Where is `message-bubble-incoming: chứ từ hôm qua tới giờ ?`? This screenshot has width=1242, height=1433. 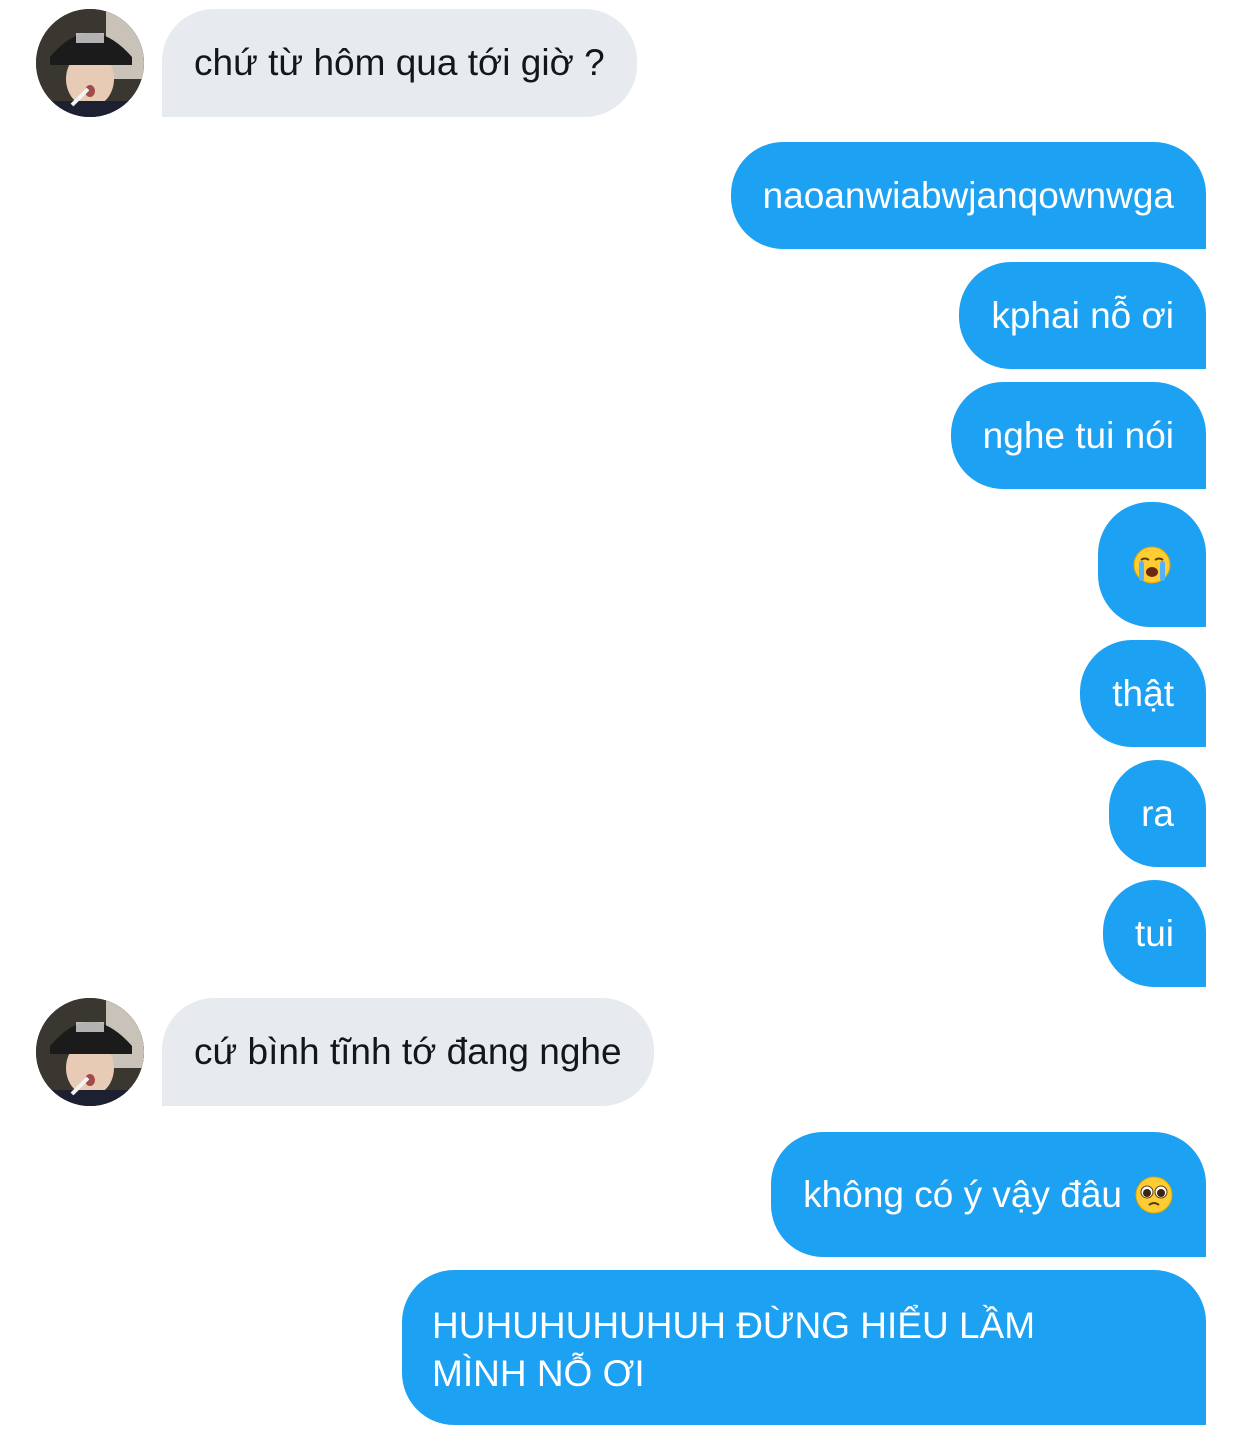 message-bubble-incoming: chứ từ hôm qua tới giờ ? is located at coordinates (399, 63).